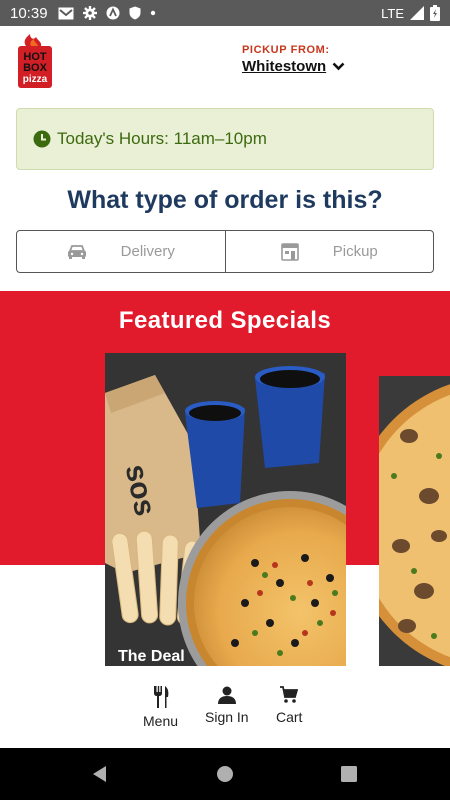 The width and height of the screenshot is (450, 800). I want to click on delivery-button: Delivery, so click(121, 251).